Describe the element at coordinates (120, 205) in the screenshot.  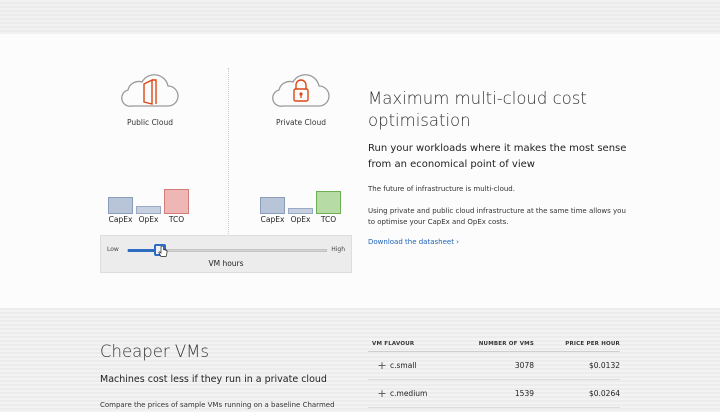
I see `public-capex-bar` at that location.